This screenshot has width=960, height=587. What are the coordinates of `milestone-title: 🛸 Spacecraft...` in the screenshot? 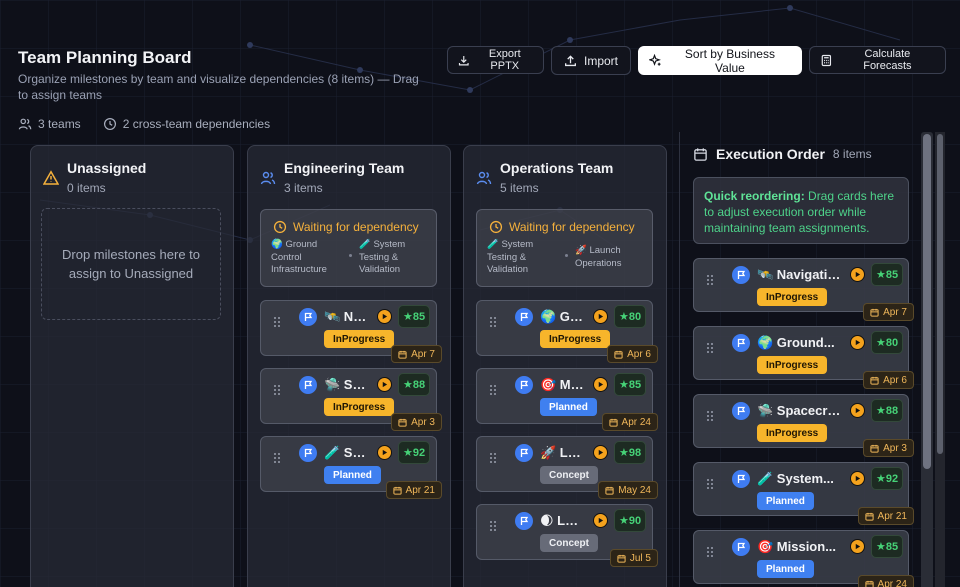 It's located at (800, 410).